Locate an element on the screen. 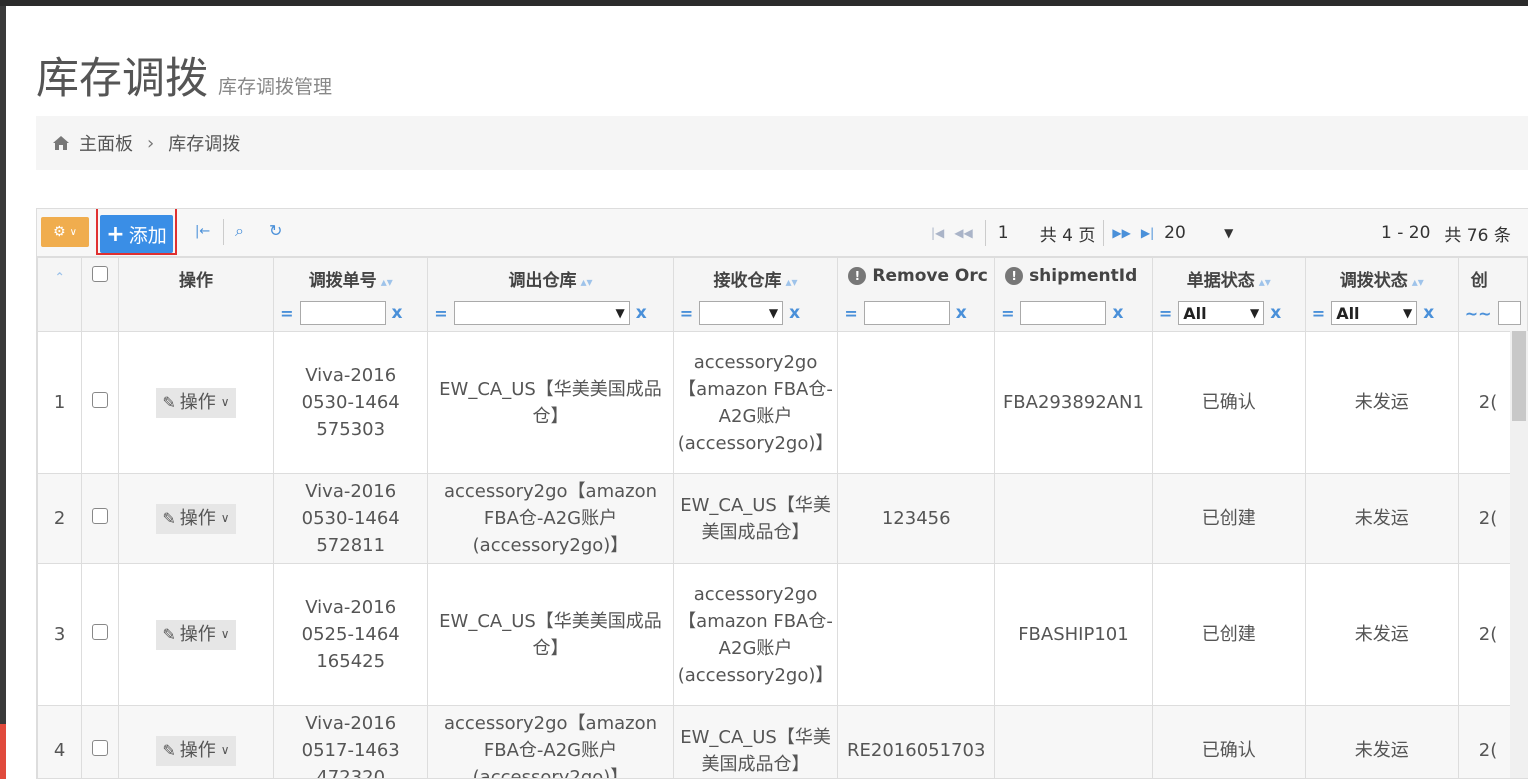 The width and height of the screenshot is (1528, 779). order-no-header-label: 调拨单号 is located at coordinates (342, 281).